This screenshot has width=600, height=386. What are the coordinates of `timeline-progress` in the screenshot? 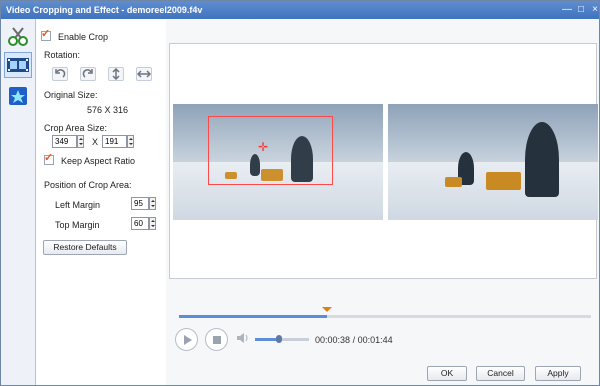 It's located at (253, 316).